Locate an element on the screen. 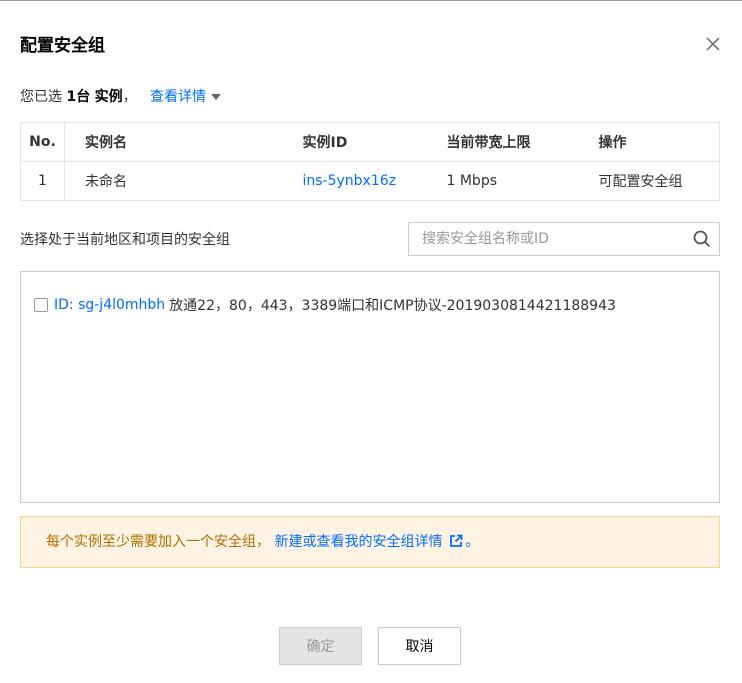  notice-banner: 每个实例至少需要加入一个安全组， 新建或查看我的安全组详情 。 is located at coordinates (370, 542).